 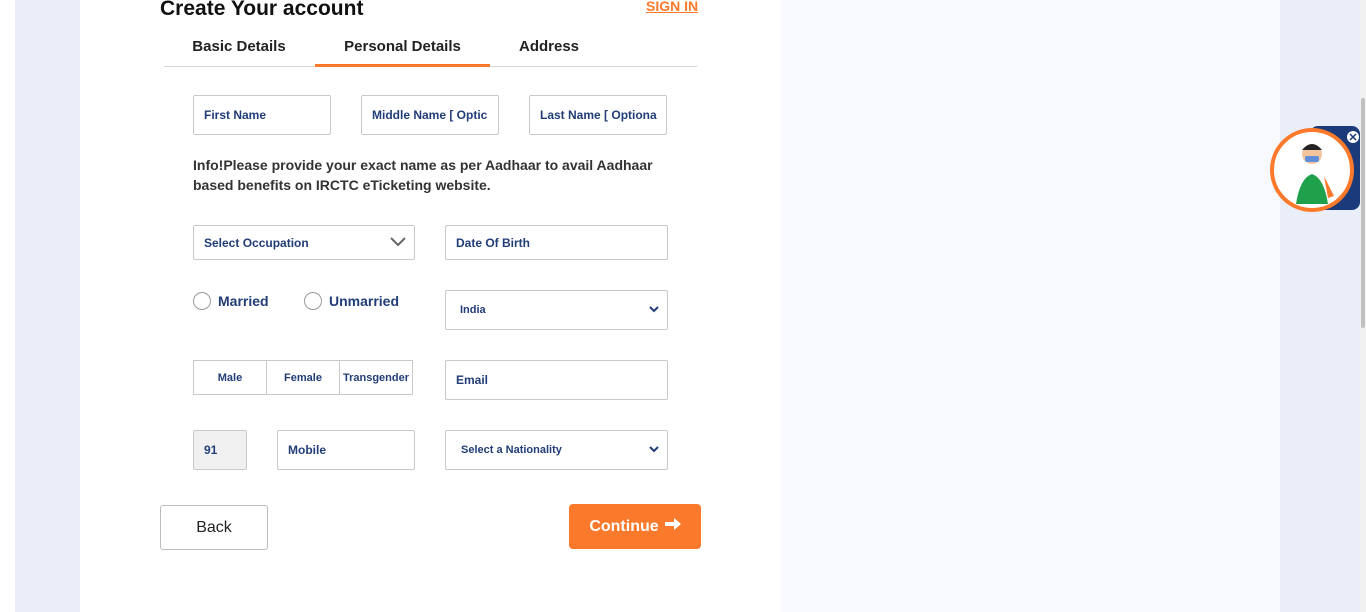 What do you see at coordinates (211, 450) in the screenshot?
I see `isd-code-value: 91` at bounding box center [211, 450].